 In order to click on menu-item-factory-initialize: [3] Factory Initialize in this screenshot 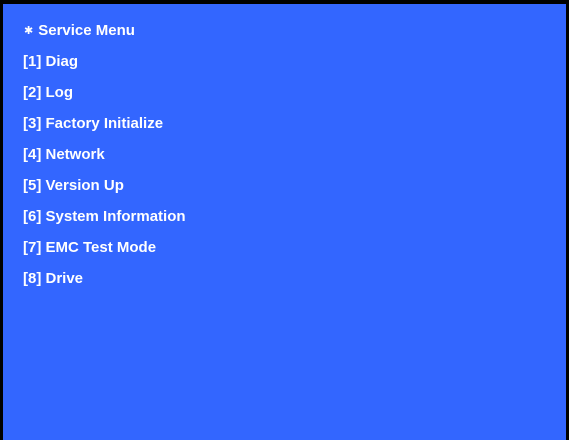, I will do `click(104, 123)`.